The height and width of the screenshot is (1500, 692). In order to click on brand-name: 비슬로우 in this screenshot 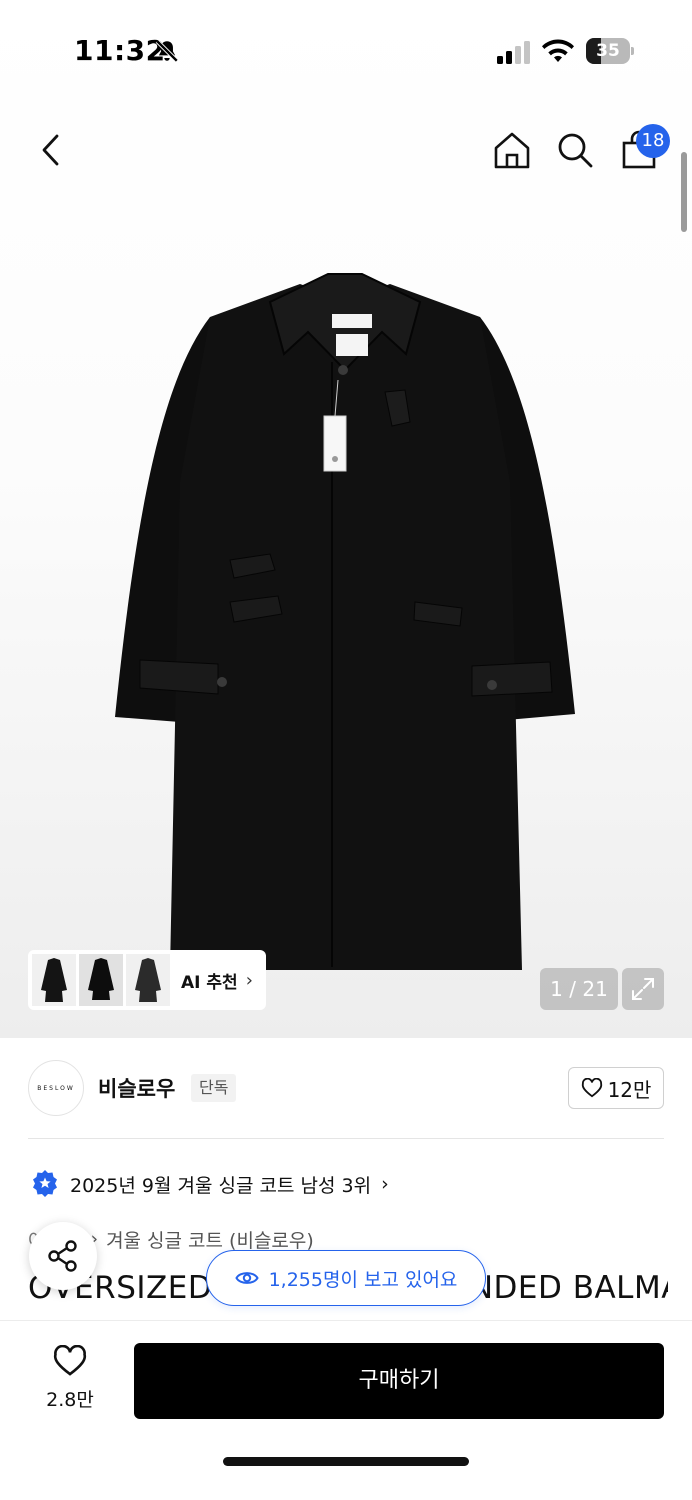, I will do `click(136, 1088)`.